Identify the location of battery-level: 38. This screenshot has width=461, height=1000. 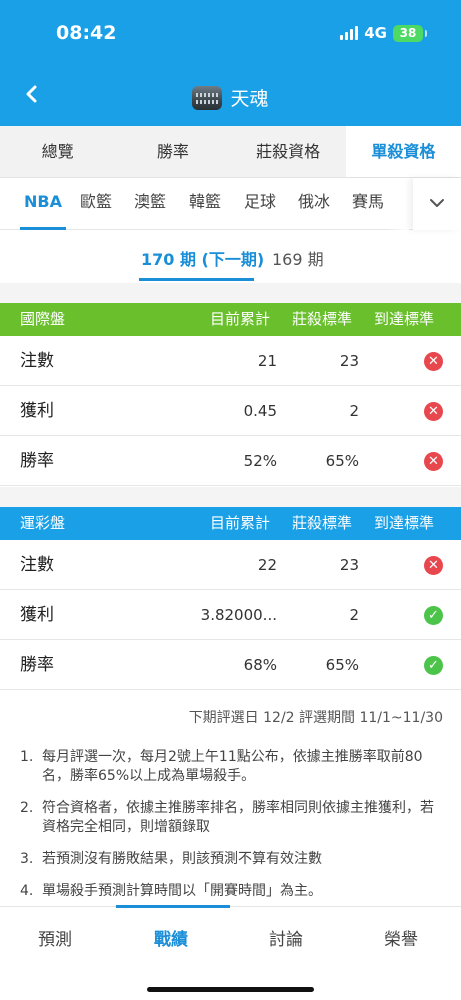
(408, 32).